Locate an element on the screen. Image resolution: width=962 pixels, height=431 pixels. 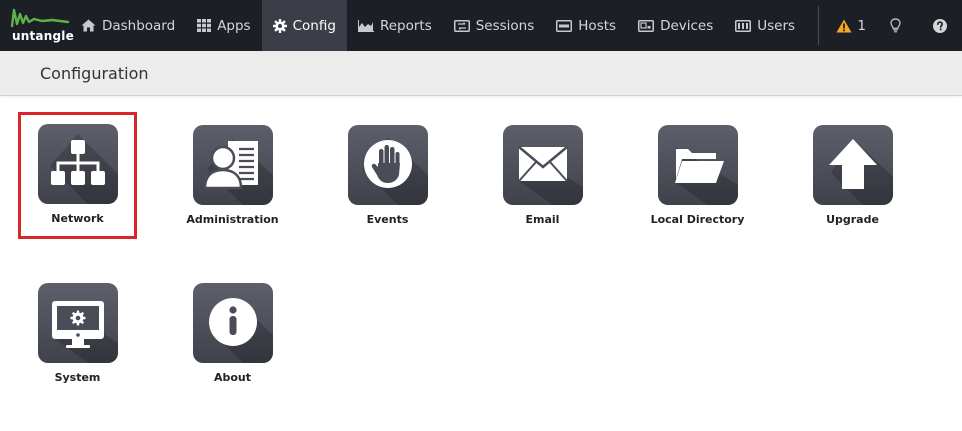
alerts-count: 1 is located at coordinates (861, 25).